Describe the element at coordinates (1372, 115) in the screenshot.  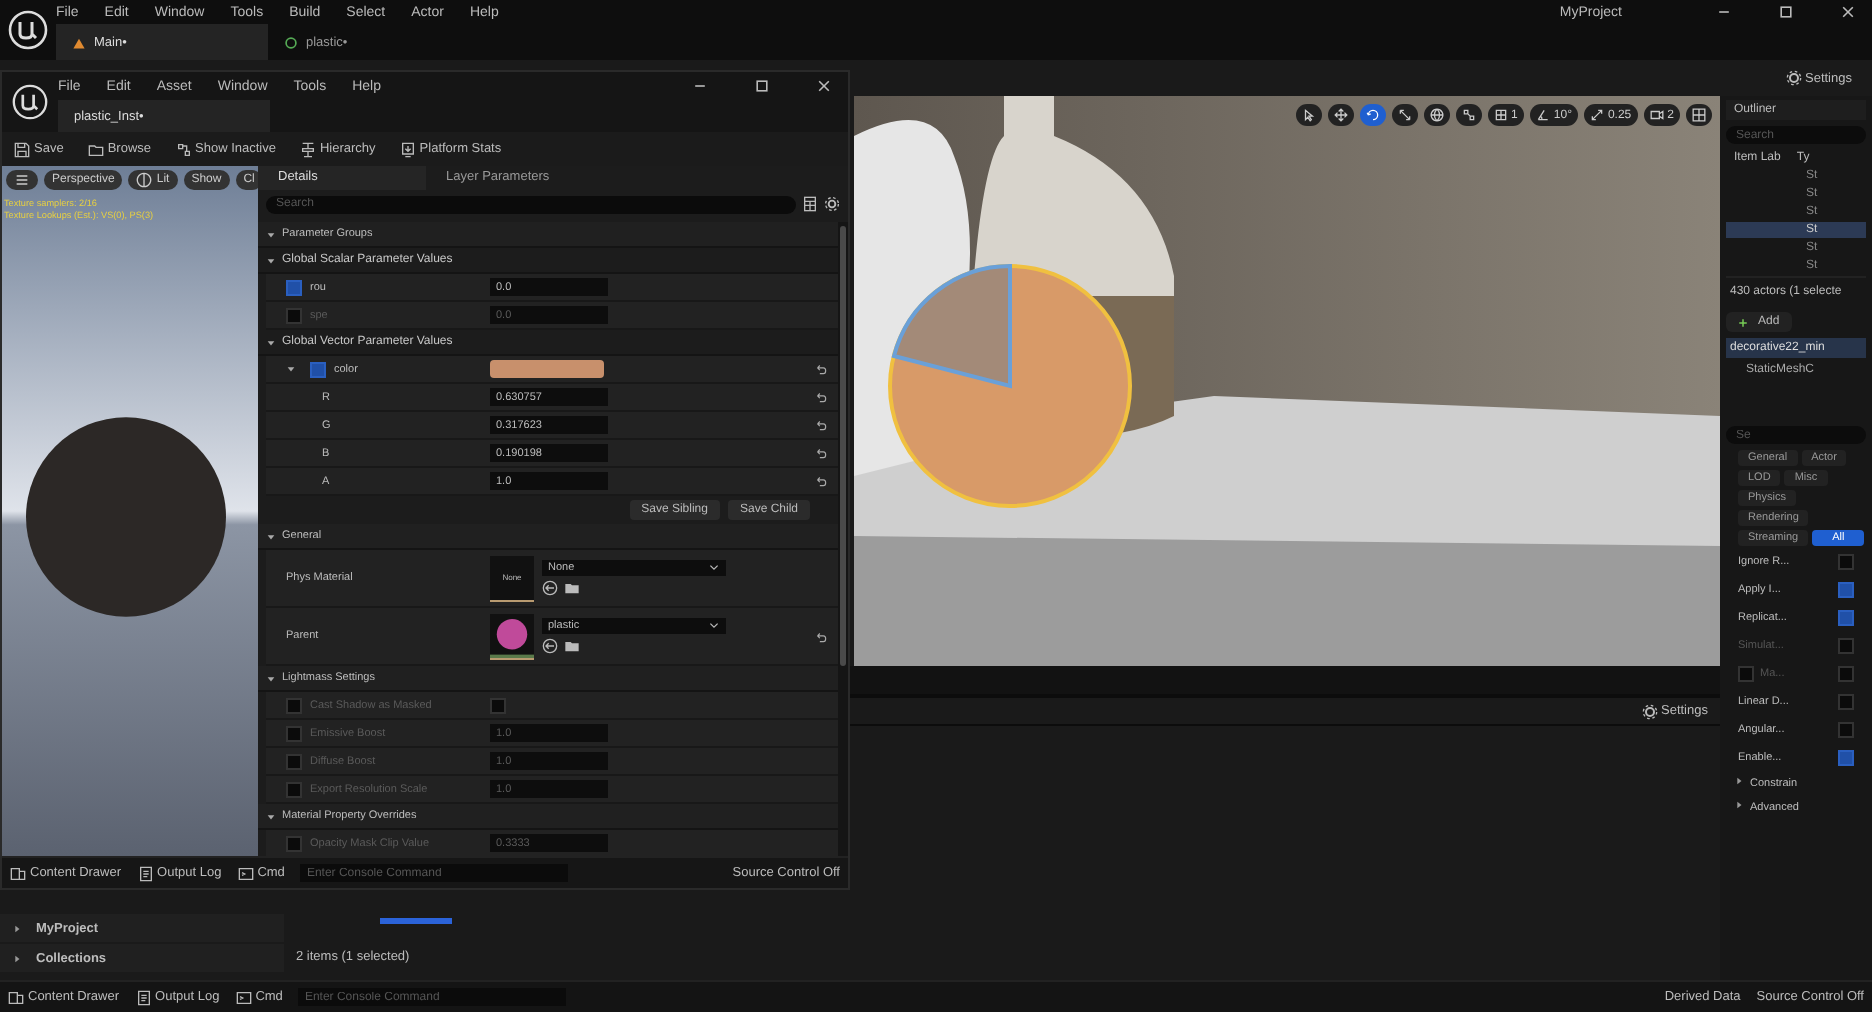
I see `rotate-icon` at that location.